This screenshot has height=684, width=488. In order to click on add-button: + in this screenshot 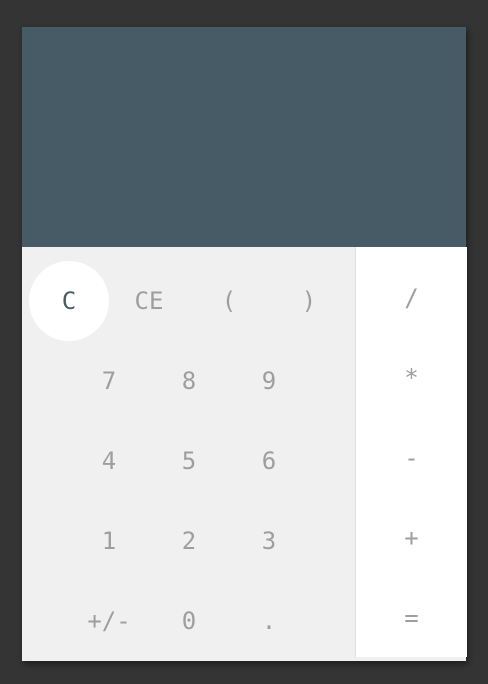, I will do `click(411, 538)`.